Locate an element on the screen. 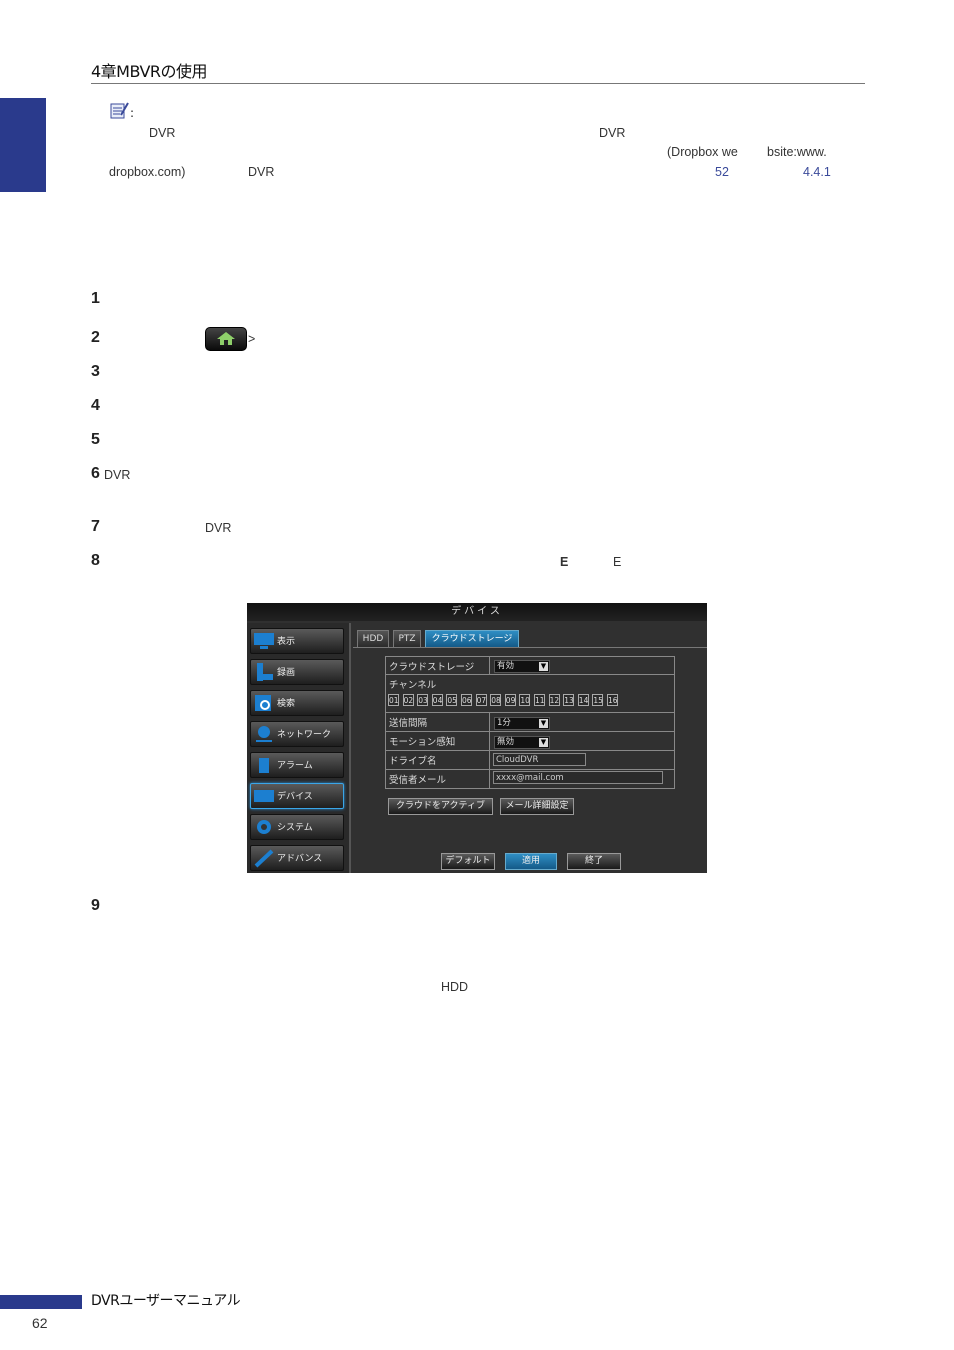  channel-checkbox: 11 is located at coordinates (539, 700).